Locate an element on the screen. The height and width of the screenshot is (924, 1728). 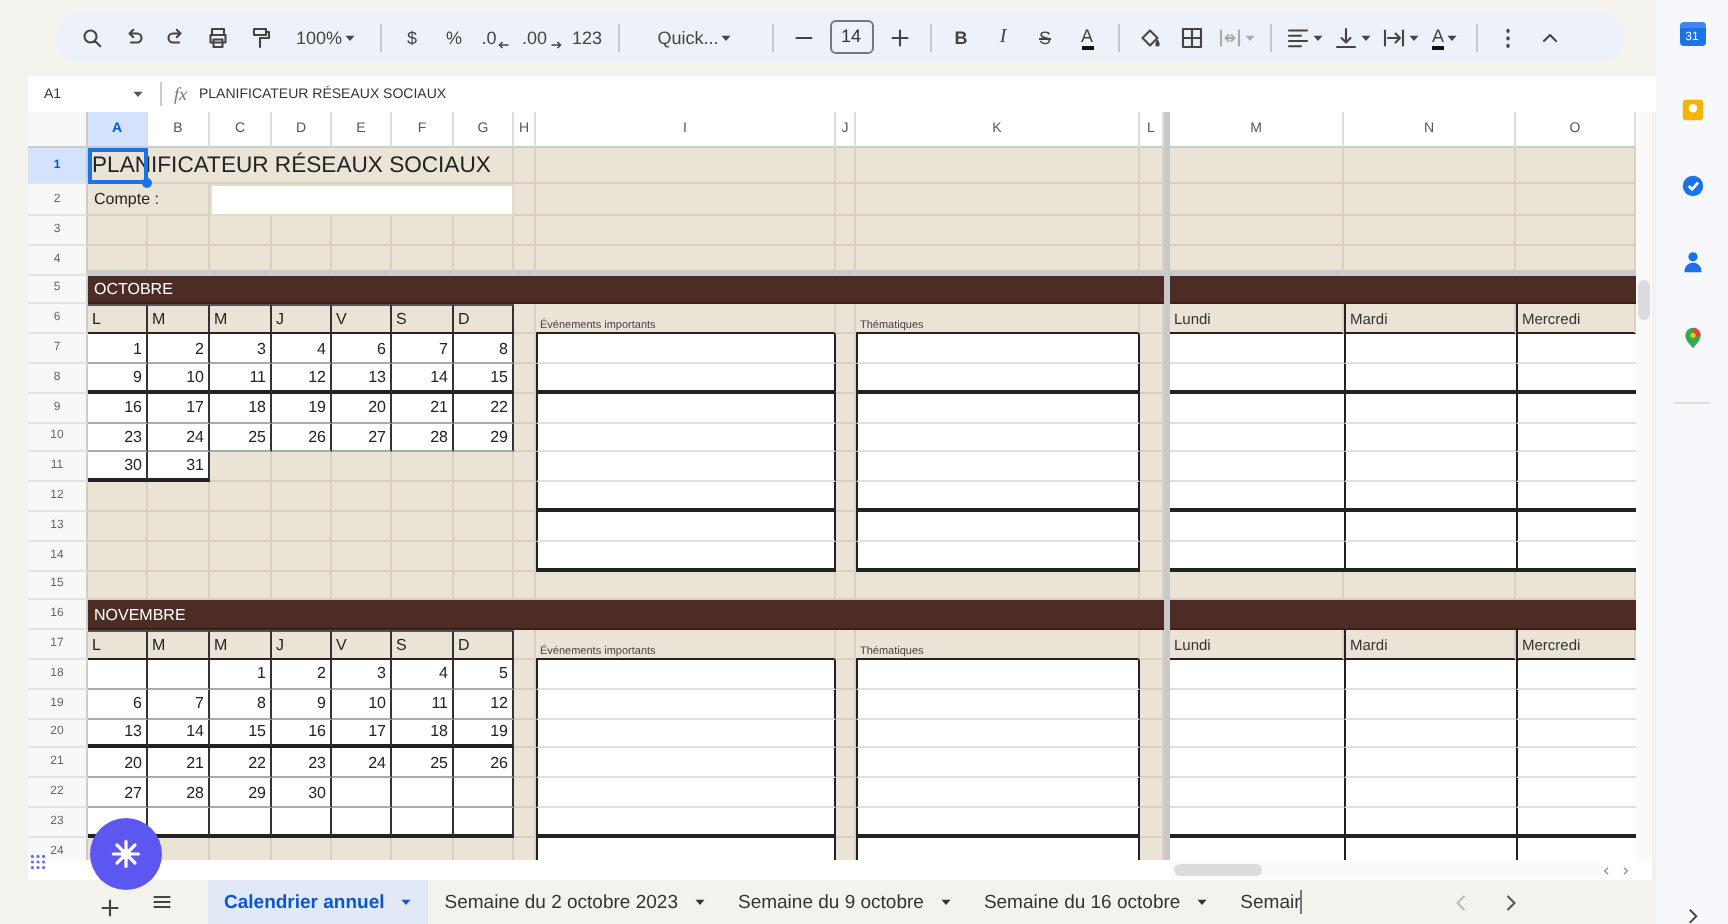
increase-size-icon is located at coordinates (899, 37).